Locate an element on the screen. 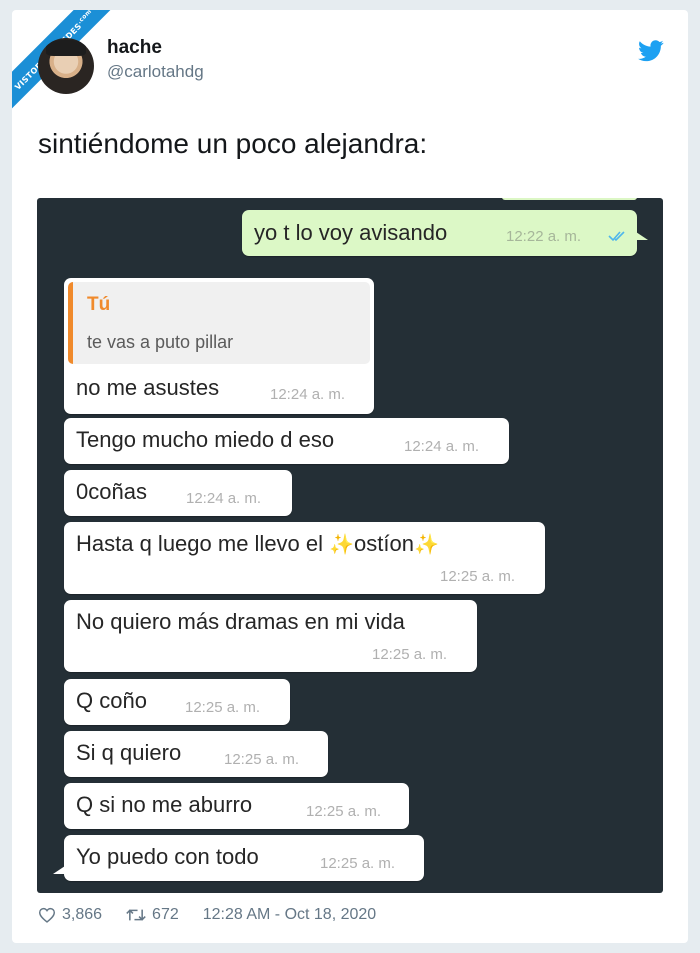  avatar is located at coordinates (66, 66).